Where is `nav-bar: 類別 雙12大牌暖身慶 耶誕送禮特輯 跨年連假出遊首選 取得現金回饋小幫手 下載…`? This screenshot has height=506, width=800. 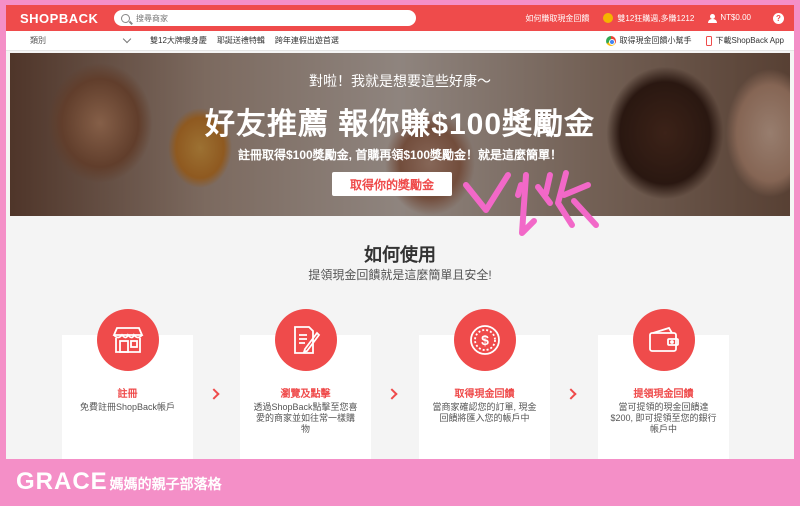 nav-bar: 類別 雙12大牌暖身慶 耶誕送禮特輯 跨年連假出遊首選 取得現金回饋小幫手 下載… is located at coordinates (400, 41).